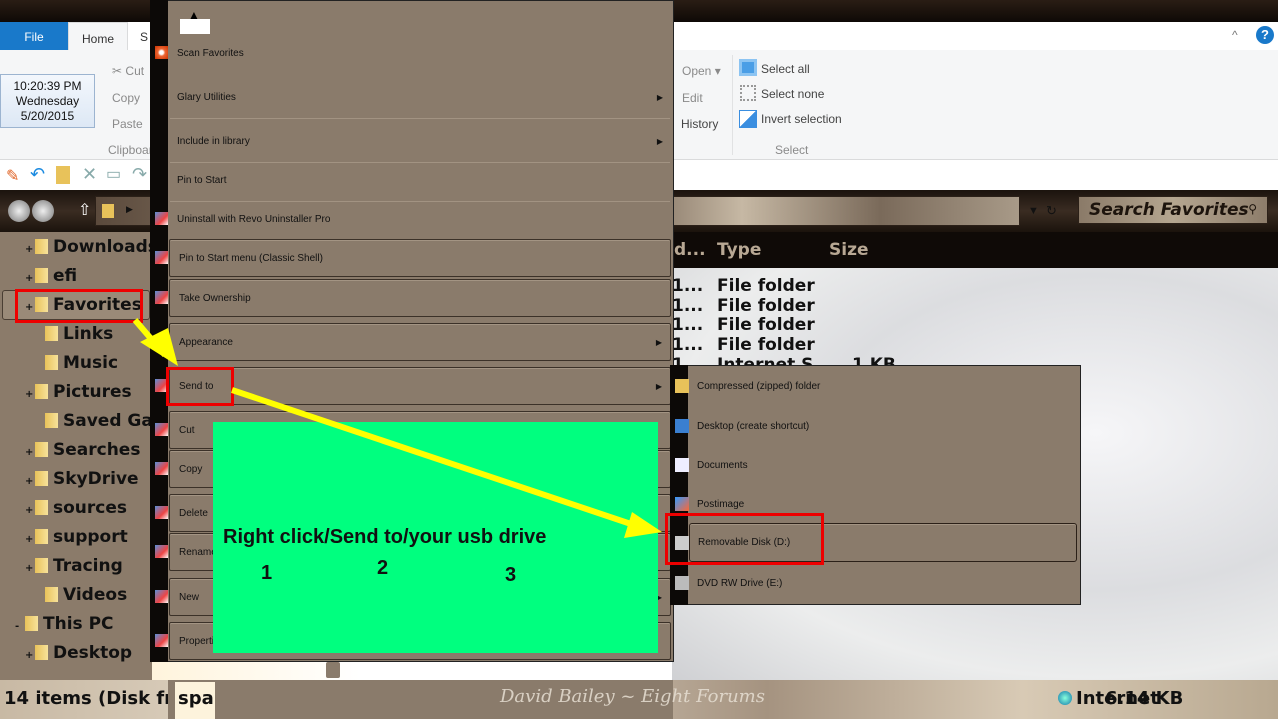 The image size is (1278, 719). What do you see at coordinates (643, 525) in the screenshot?
I see `arrowhead-disk` at bounding box center [643, 525].